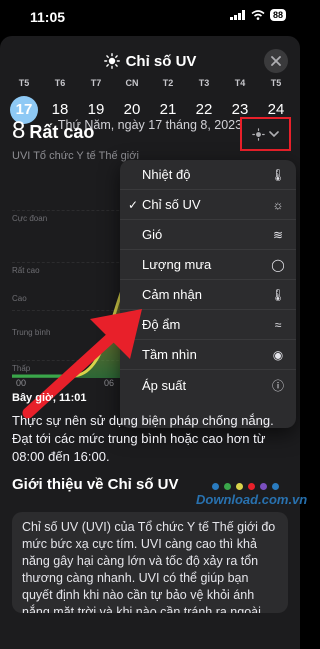 Image resolution: width=320 pixels, height=649 pixels. I want to click on status-icons: 88, so click(257, 15).